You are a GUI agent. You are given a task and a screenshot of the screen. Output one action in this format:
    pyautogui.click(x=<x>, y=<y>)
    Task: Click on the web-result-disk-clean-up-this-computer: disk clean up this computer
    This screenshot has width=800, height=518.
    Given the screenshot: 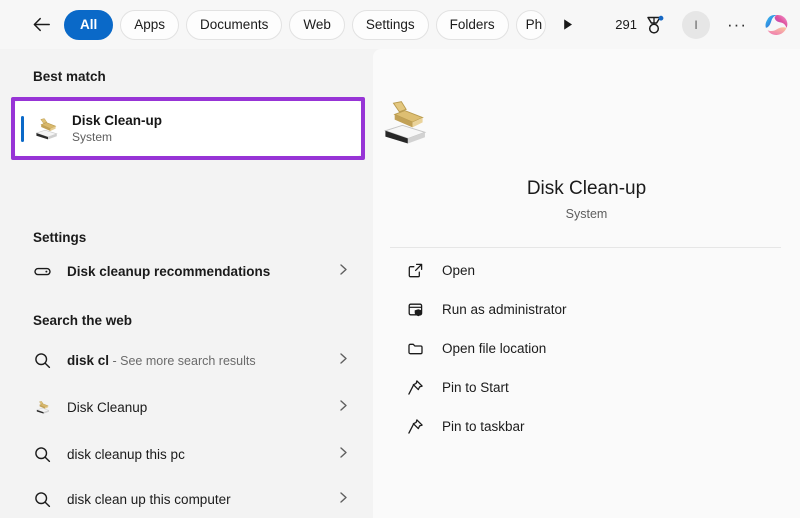 What is the action you would take?
    pyautogui.click(x=186, y=498)
    